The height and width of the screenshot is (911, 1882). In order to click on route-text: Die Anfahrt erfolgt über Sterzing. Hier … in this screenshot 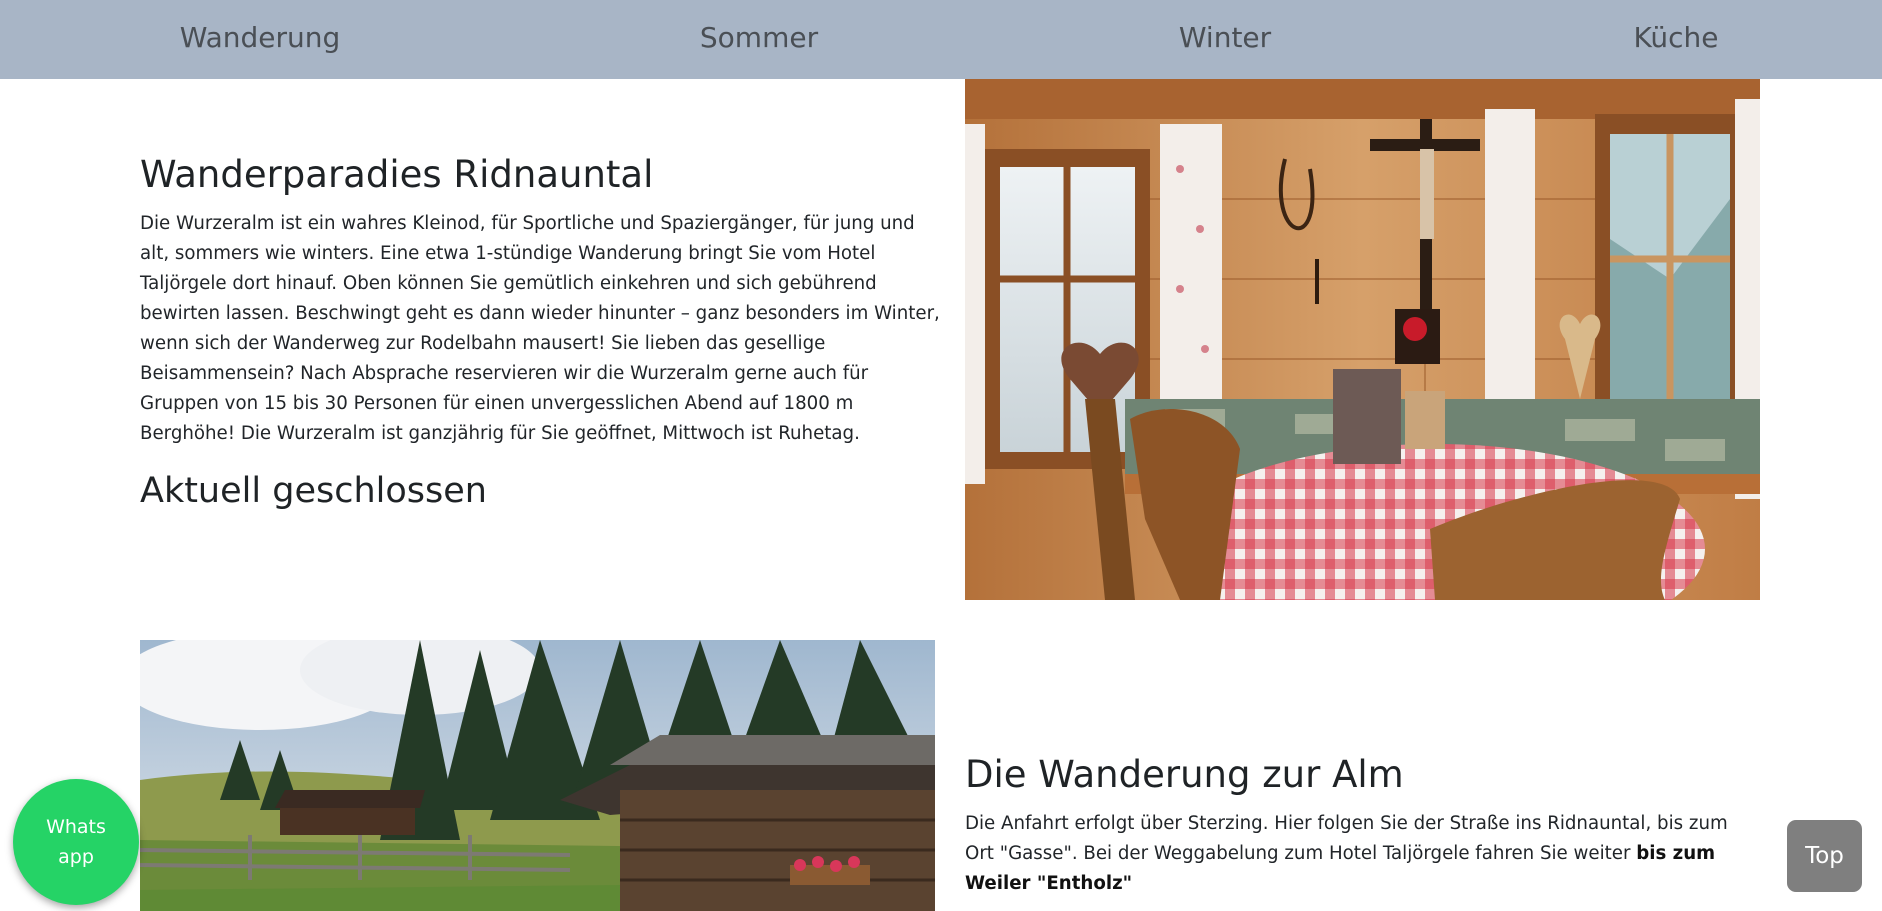, I will do `click(1346, 838)`.